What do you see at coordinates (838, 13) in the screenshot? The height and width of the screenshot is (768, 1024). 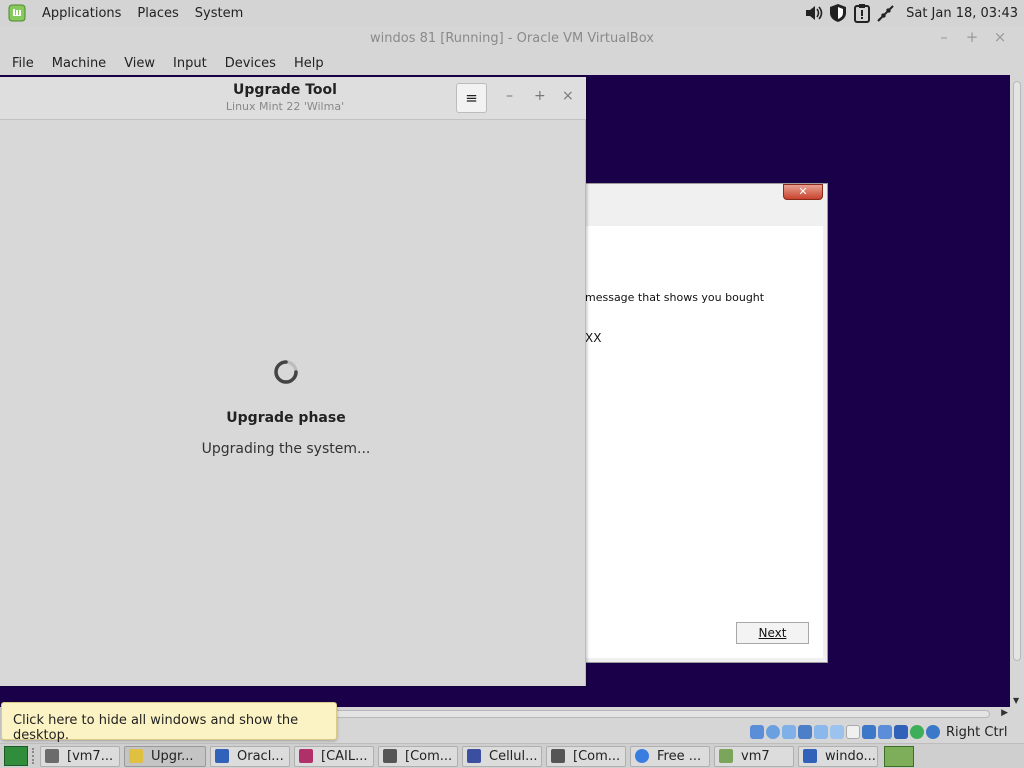 I see `shield-icon` at bounding box center [838, 13].